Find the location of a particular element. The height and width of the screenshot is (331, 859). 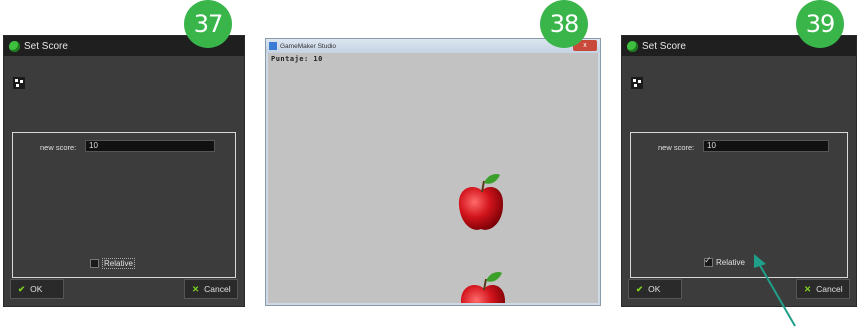

settings-frame is located at coordinates (124, 205).